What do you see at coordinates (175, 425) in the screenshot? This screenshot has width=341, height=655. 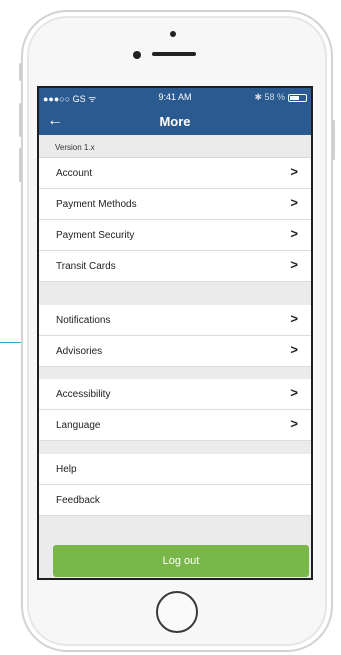 I see `menu-item-language: Language >` at bounding box center [175, 425].